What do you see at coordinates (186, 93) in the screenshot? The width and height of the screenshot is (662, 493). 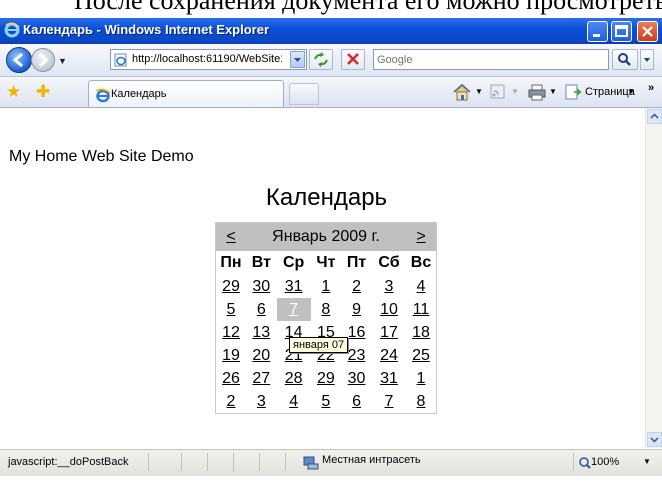 I see `tab-calendar: Календарь` at bounding box center [186, 93].